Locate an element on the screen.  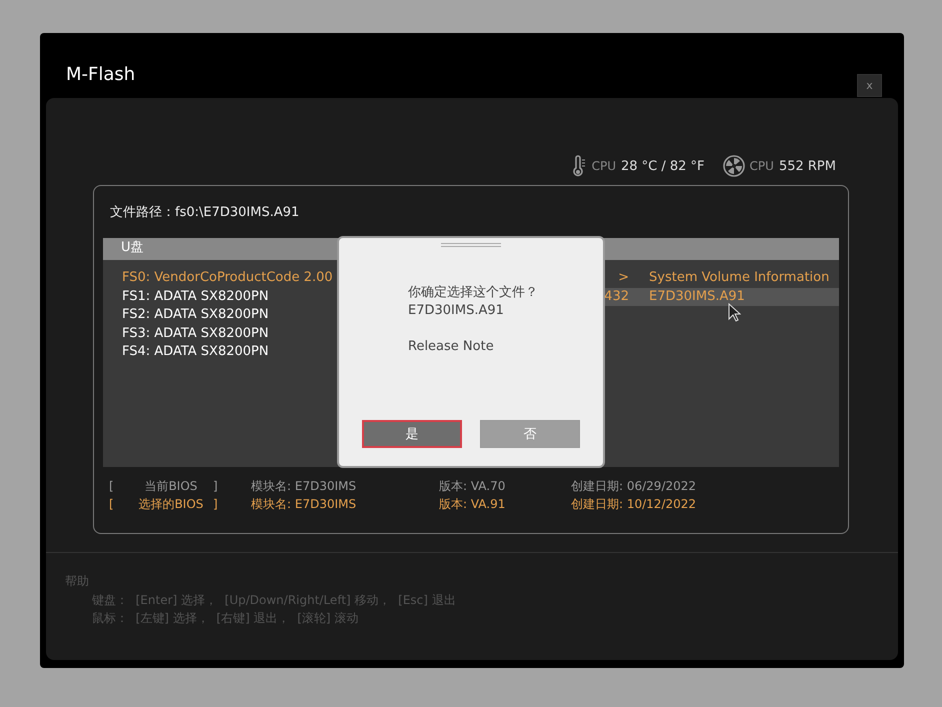
file-path: 文件路径：fs0:\E7D30IMS.A91 is located at coordinates (205, 213).